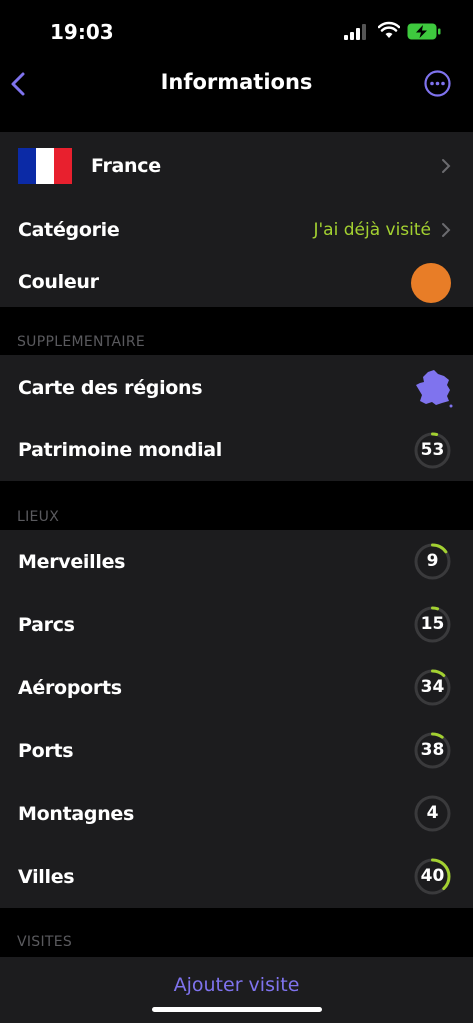  I want to click on france-flag-icon, so click(45, 166).